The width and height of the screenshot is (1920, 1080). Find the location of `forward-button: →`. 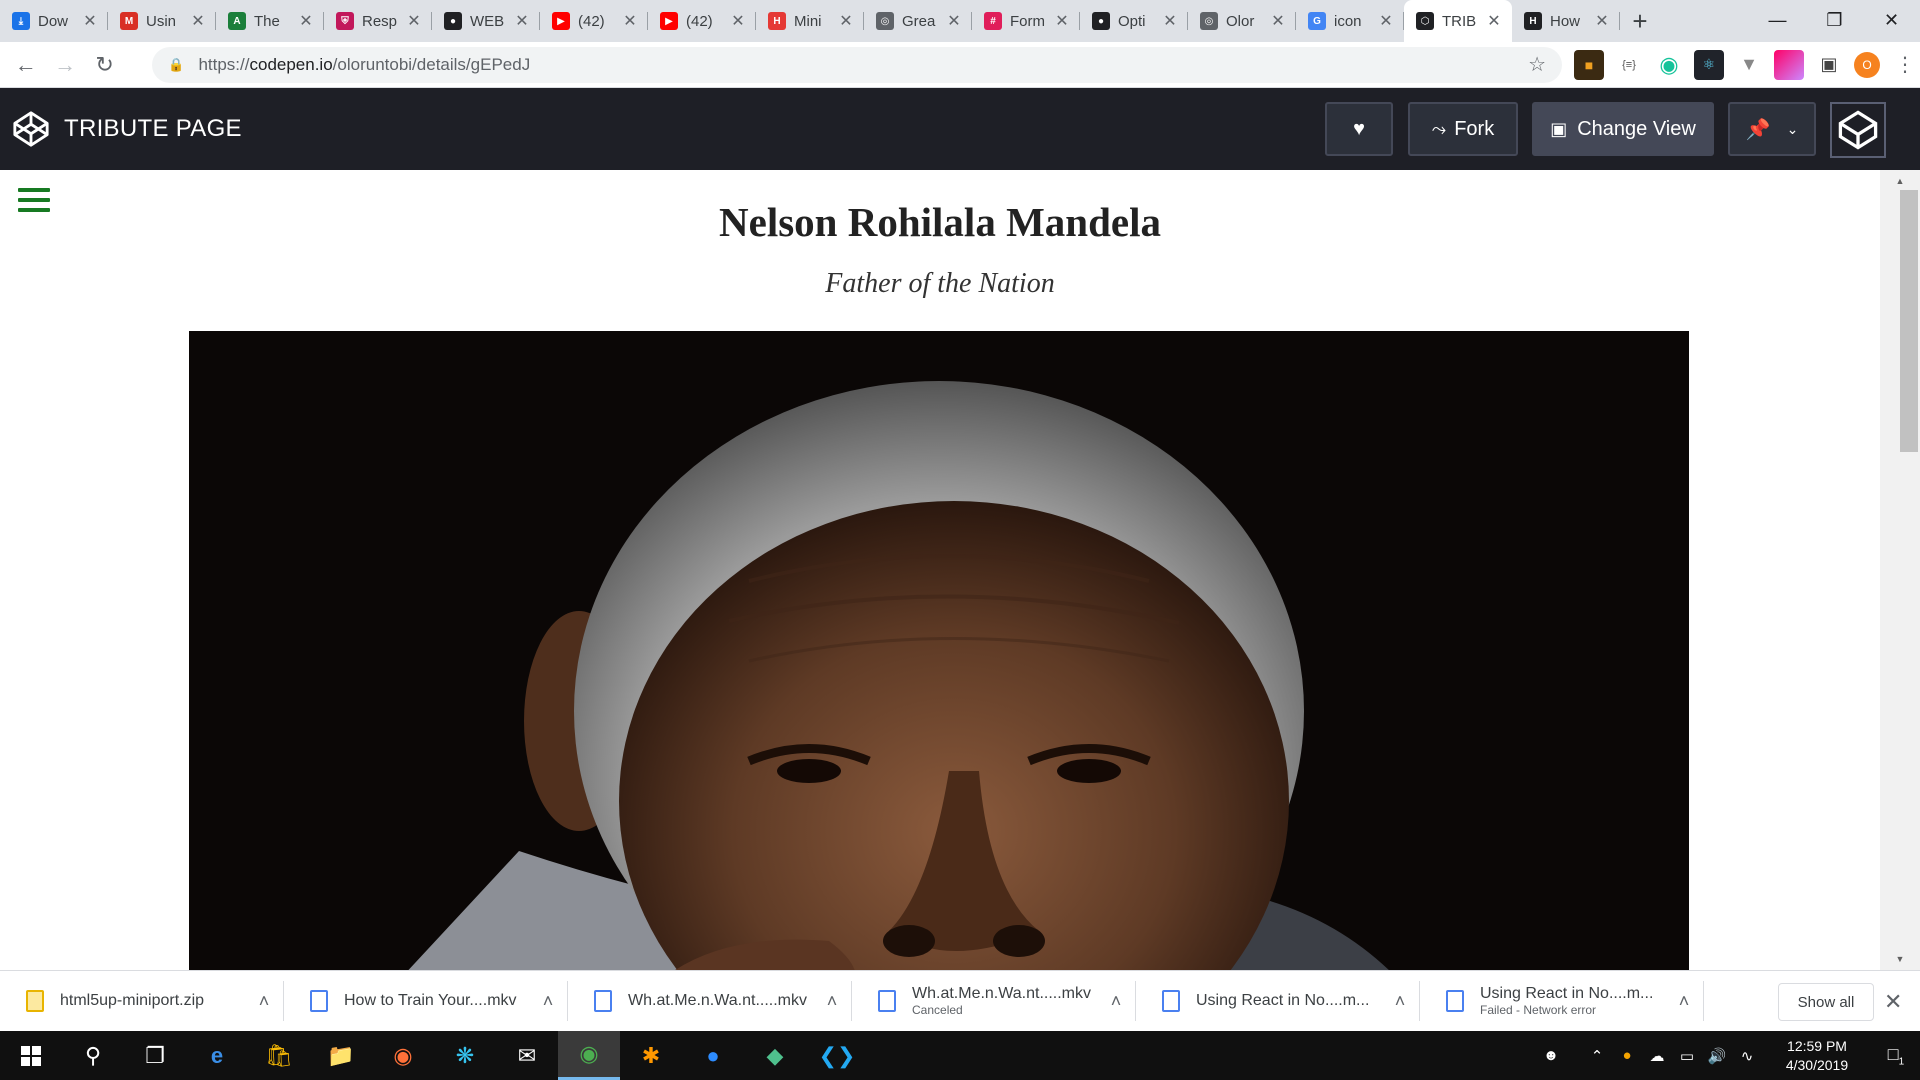

forward-button: → is located at coordinates (64, 65).